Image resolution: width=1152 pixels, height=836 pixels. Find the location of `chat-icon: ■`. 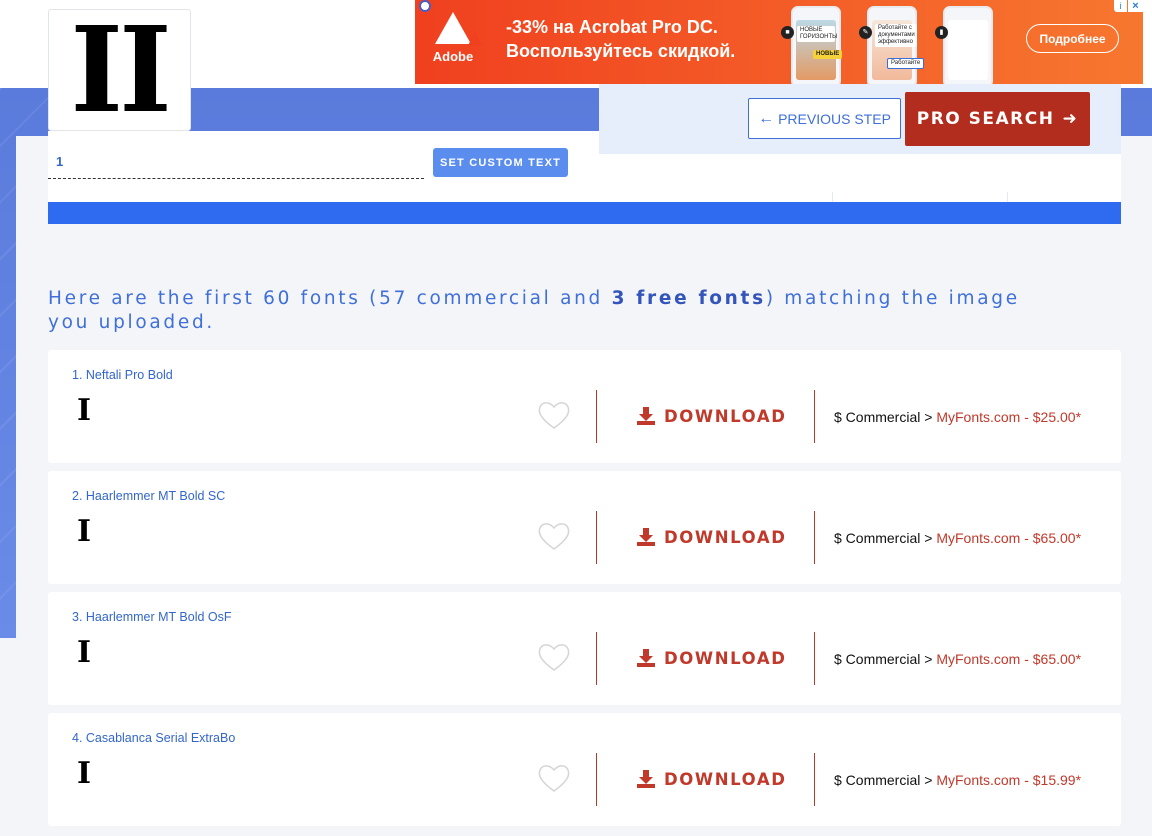

chat-icon: ■ is located at coordinates (787, 32).